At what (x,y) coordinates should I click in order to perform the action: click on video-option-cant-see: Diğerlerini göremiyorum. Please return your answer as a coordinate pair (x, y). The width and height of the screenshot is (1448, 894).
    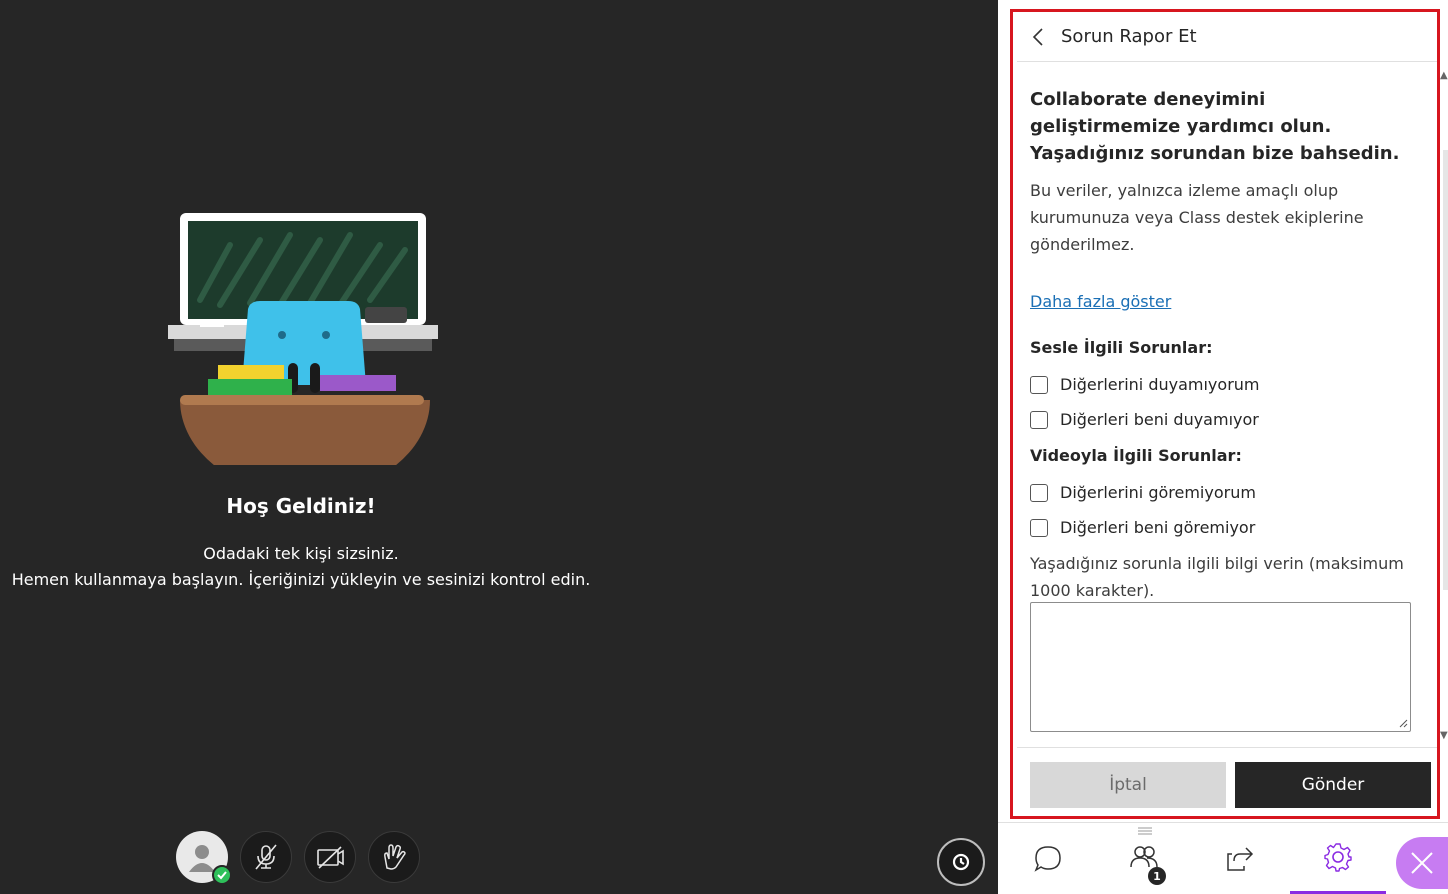
    Looking at the image, I should click on (1143, 492).